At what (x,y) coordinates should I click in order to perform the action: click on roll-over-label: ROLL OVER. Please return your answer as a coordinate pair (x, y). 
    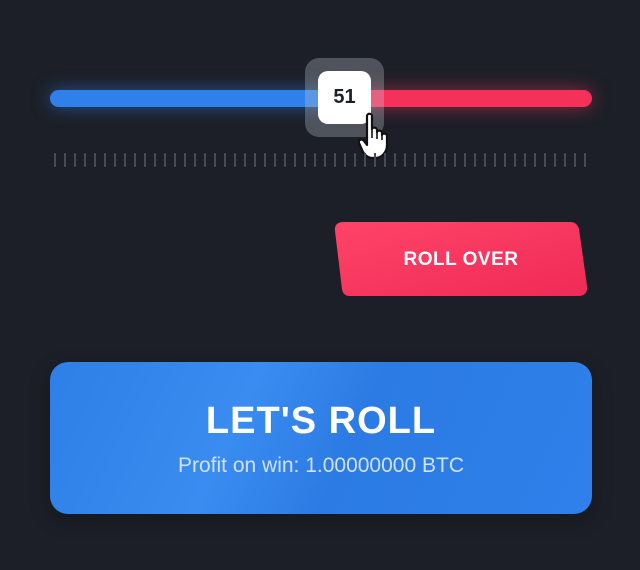
    Looking at the image, I should click on (461, 259).